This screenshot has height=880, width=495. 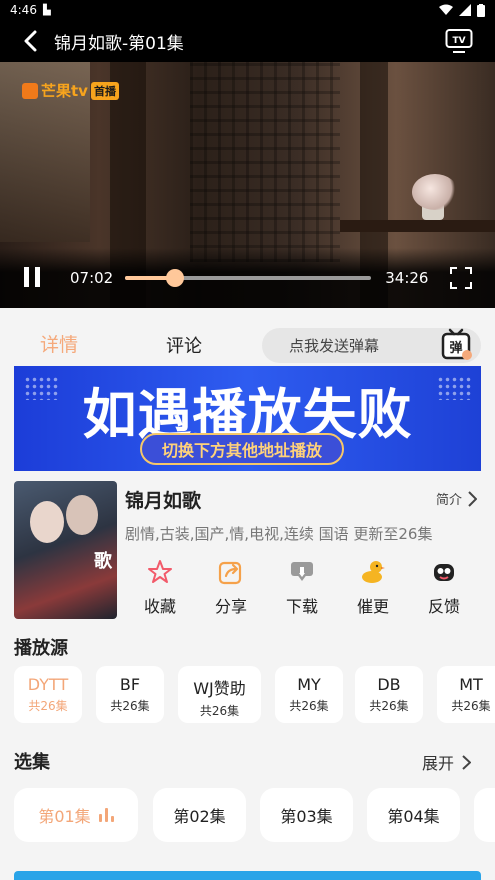 What do you see at coordinates (484, 815) in the screenshot?
I see `episode-item` at bounding box center [484, 815].